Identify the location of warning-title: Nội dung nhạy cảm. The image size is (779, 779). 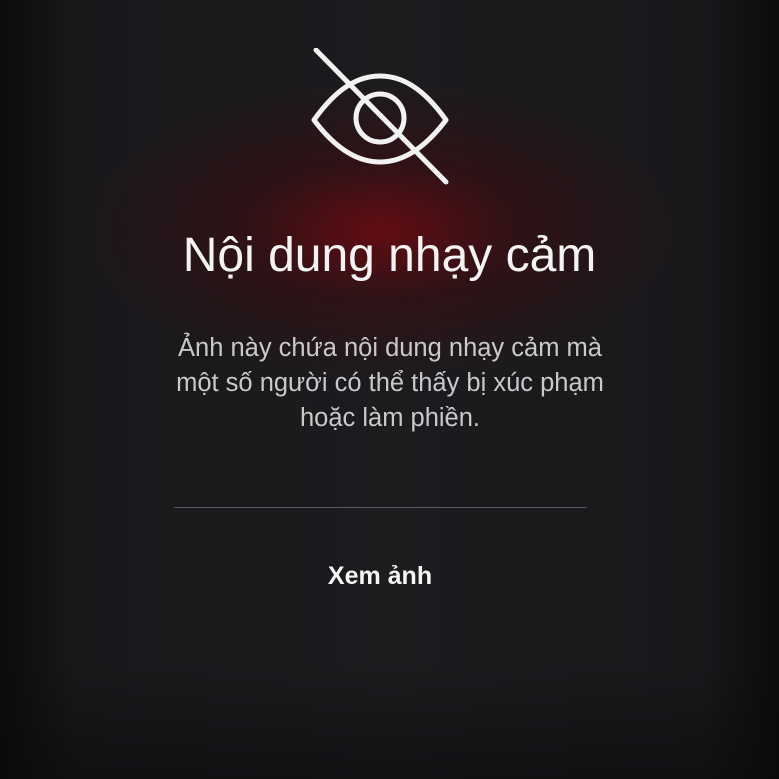
(389, 255).